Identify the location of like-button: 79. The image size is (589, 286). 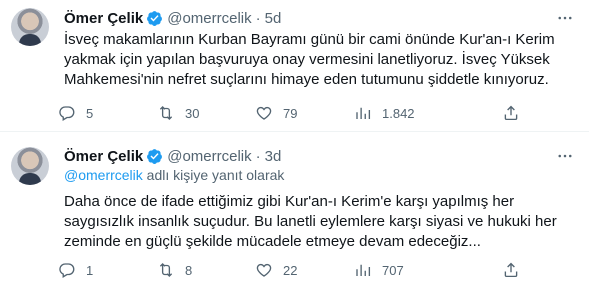
(276, 113).